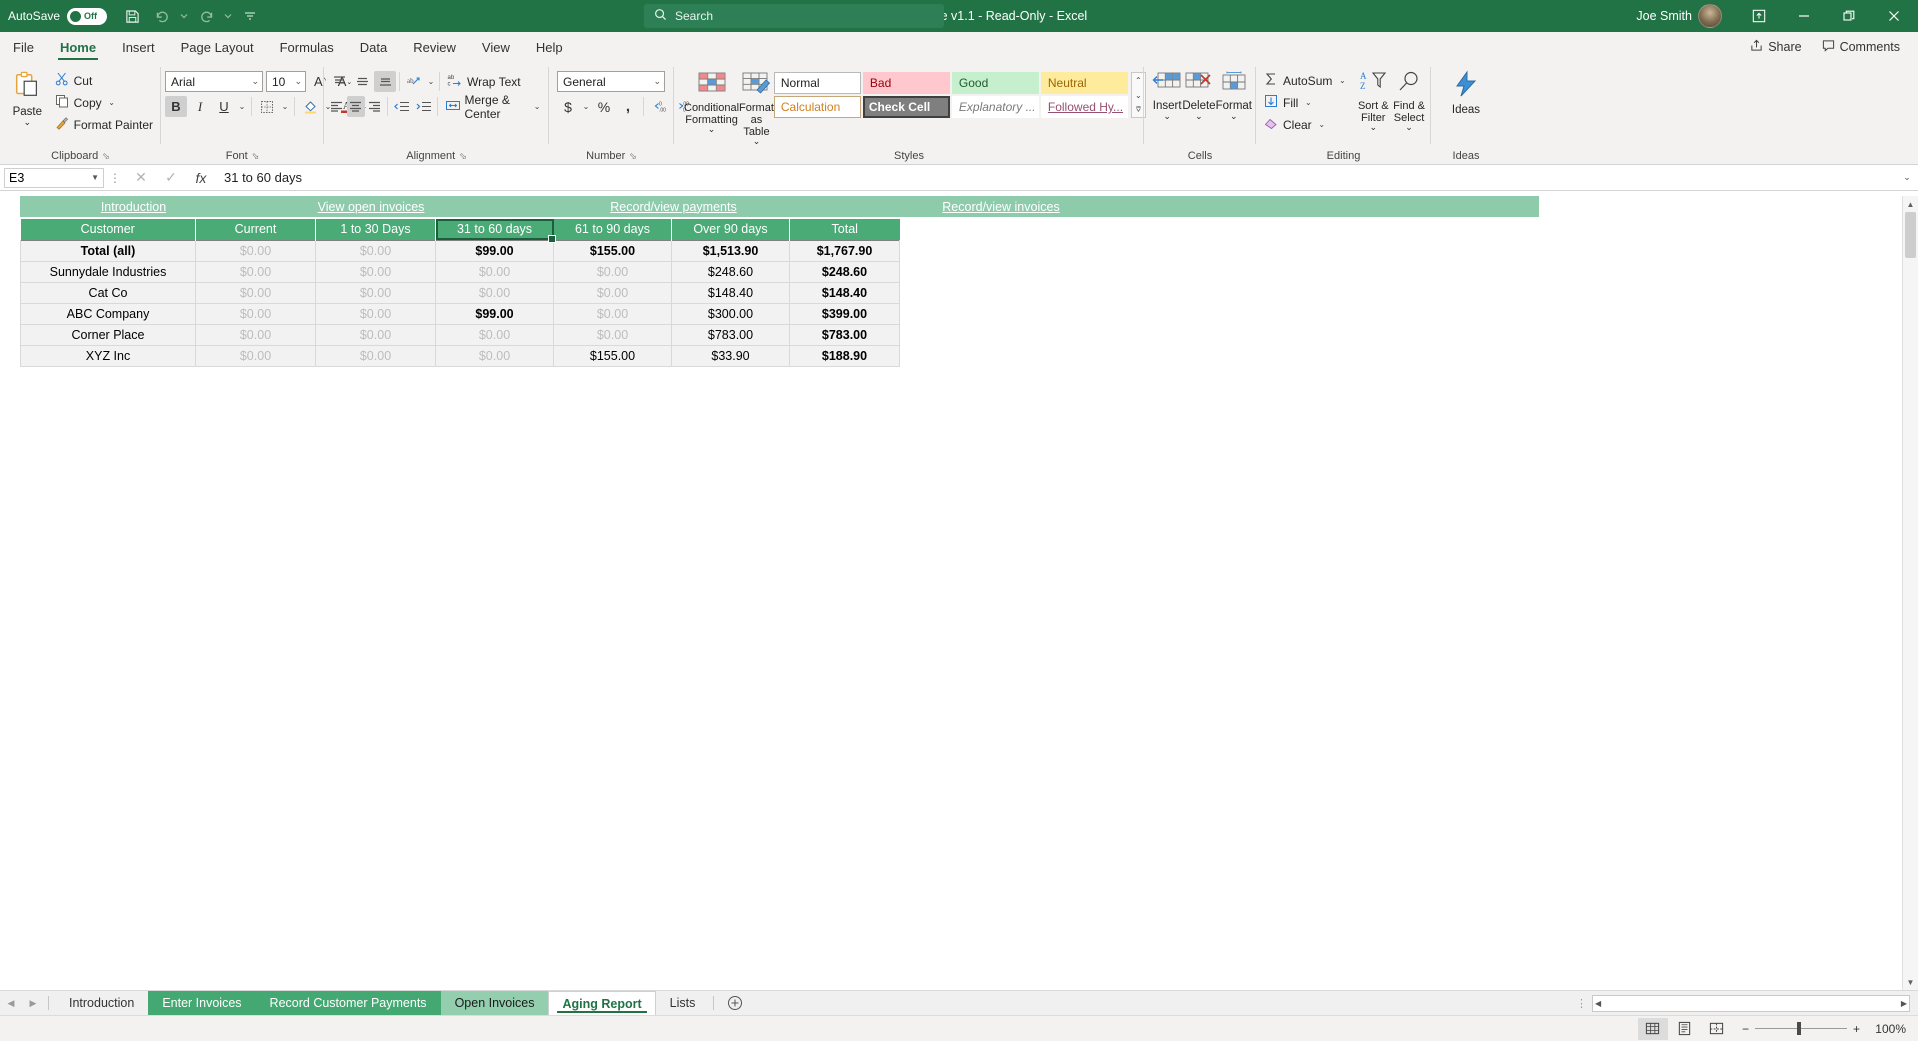 The height and width of the screenshot is (1041, 1918). I want to click on cell-1-30: $0.00, so click(375, 314).